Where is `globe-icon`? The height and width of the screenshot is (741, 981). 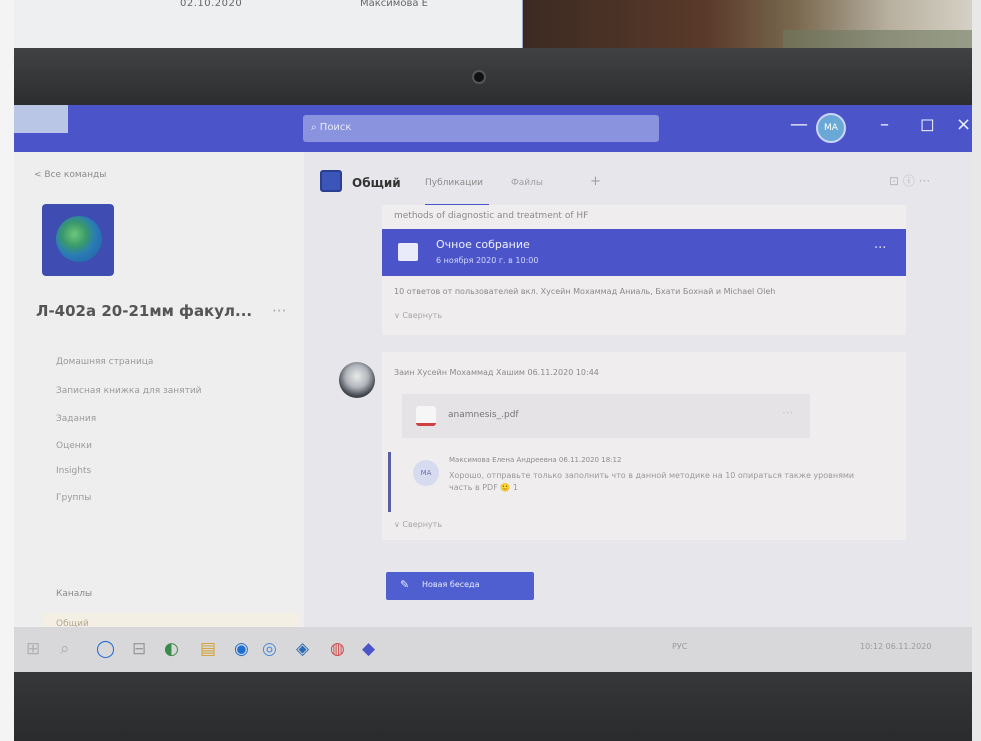
globe-icon is located at coordinates (79, 239).